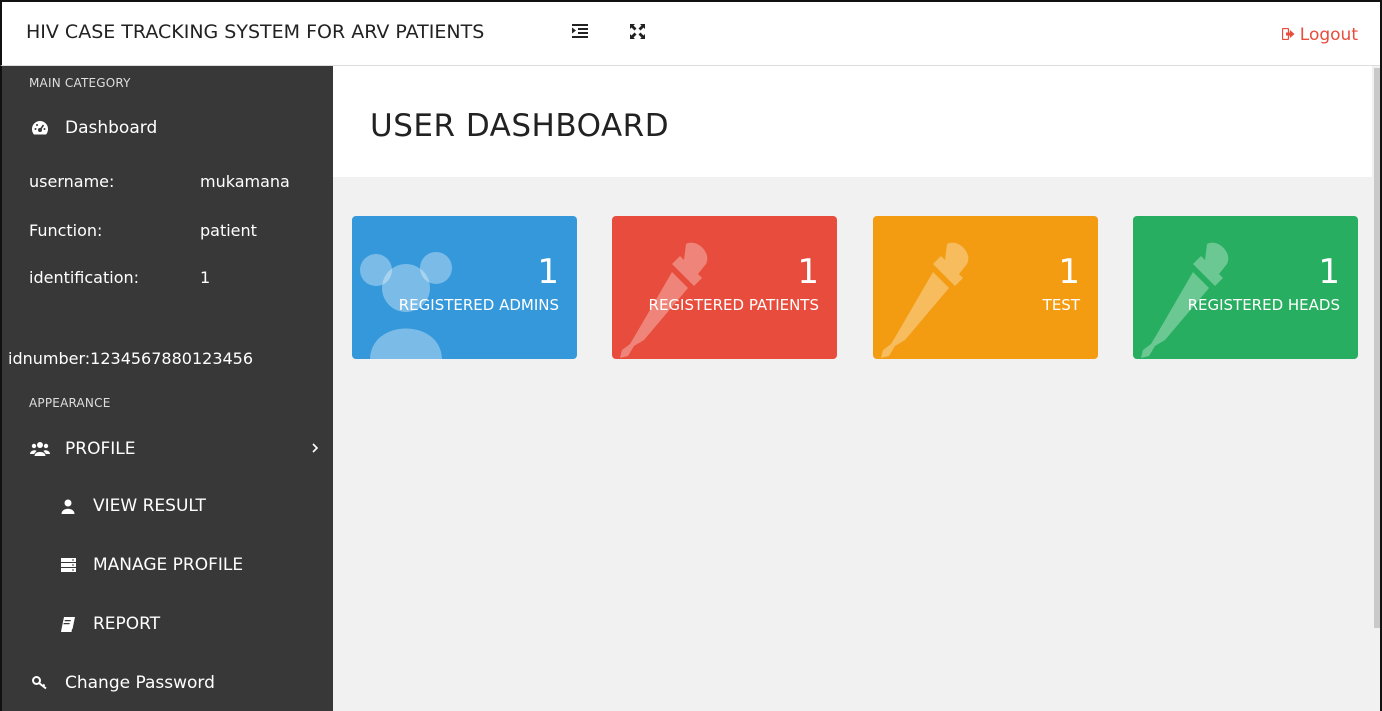 The width and height of the screenshot is (1382, 711). What do you see at coordinates (174, 277) in the screenshot?
I see `identification-row: identification: 1` at bounding box center [174, 277].